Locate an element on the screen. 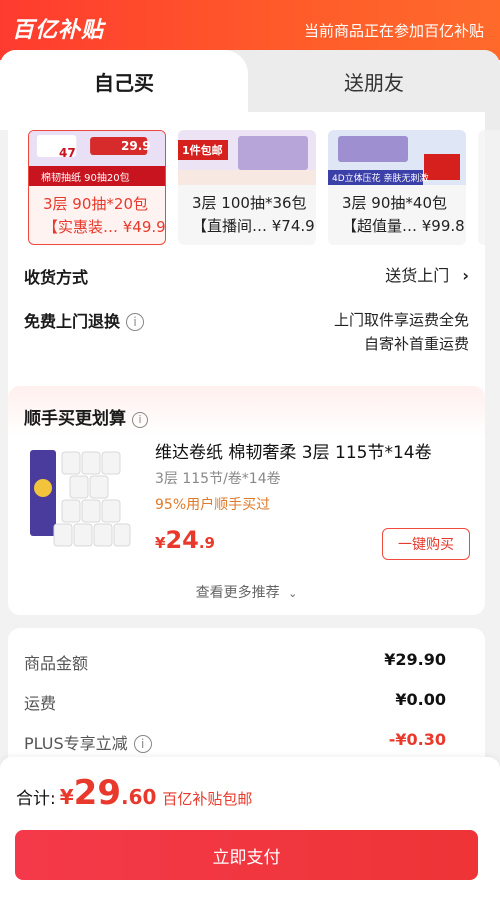 The width and height of the screenshot is (500, 899). returns-label-wrap: 免费上门退换 i is located at coordinates (84, 320).